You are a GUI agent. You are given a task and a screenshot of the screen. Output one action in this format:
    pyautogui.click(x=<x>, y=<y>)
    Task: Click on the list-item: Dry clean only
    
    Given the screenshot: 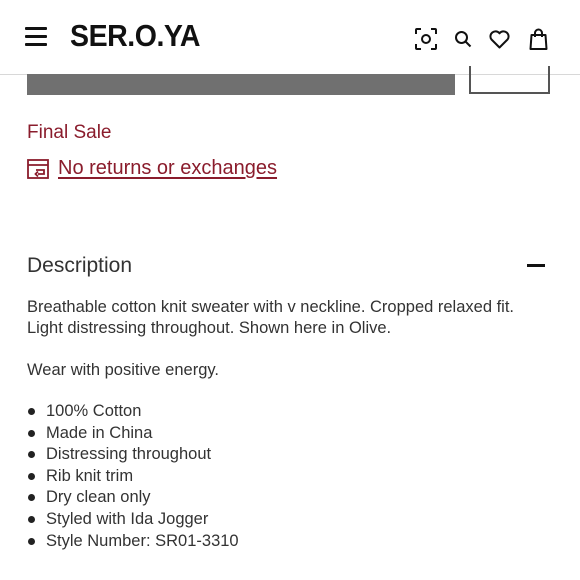 What is the action you would take?
    pyautogui.click(x=133, y=498)
    